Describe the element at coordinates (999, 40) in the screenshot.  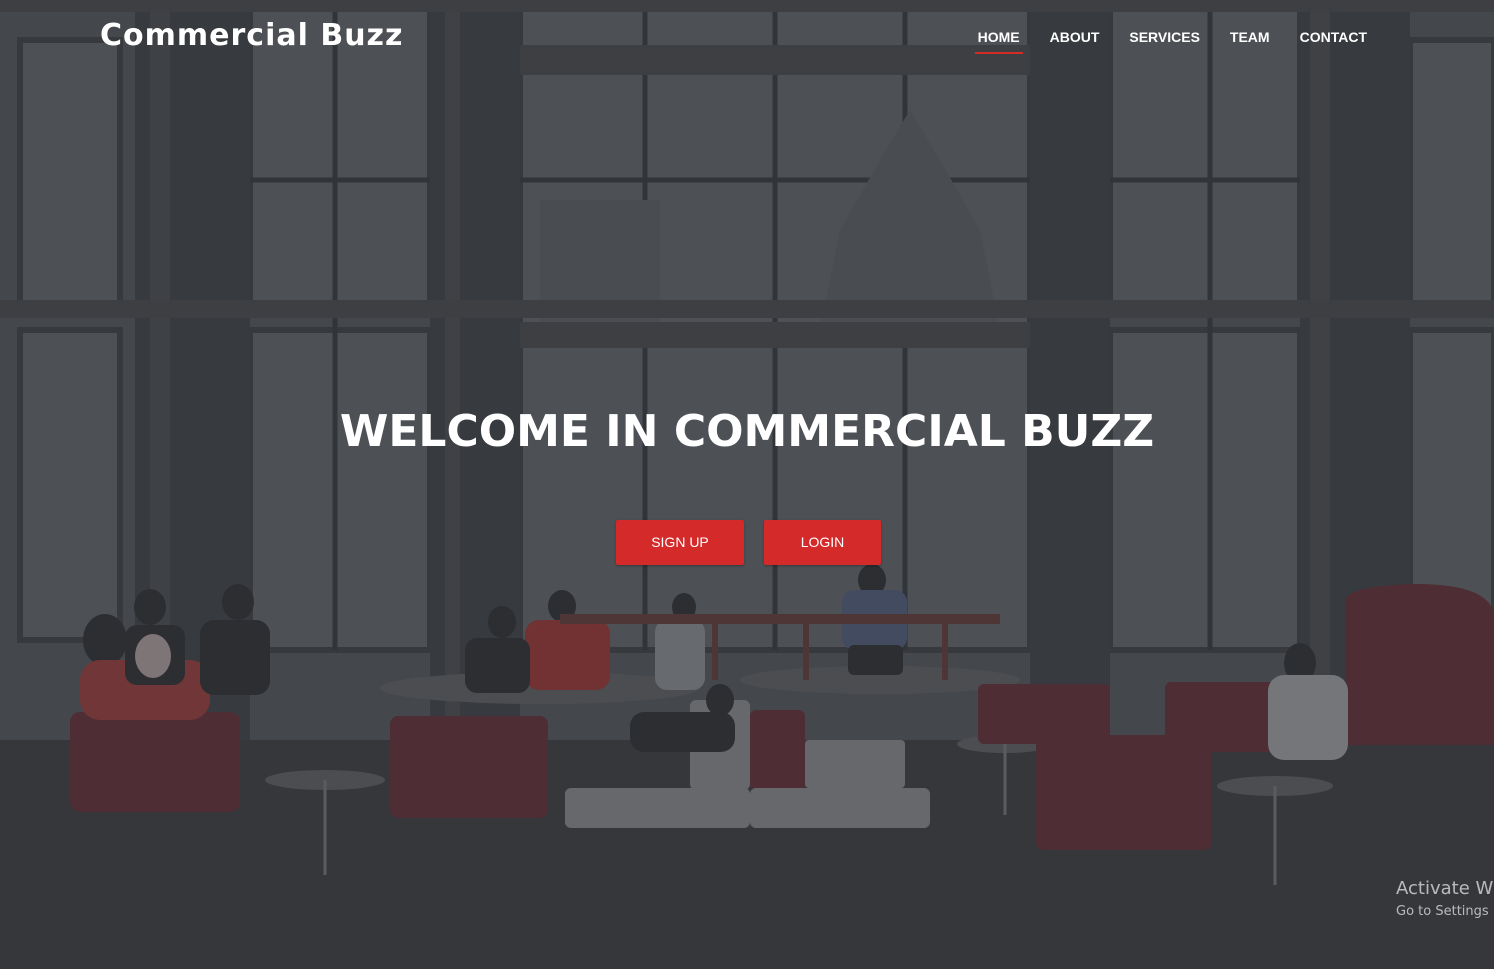
I see `nav-item-home: HOME` at that location.